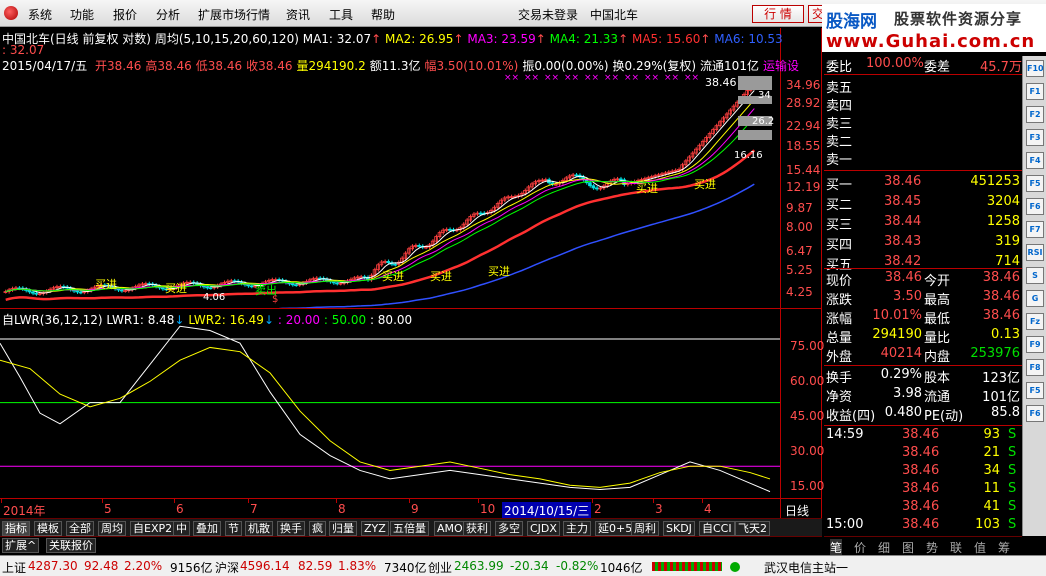 This screenshot has width=1046, height=576. What do you see at coordinates (168, 14) in the screenshot?
I see `menu-analysis: 分析` at bounding box center [168, 14].